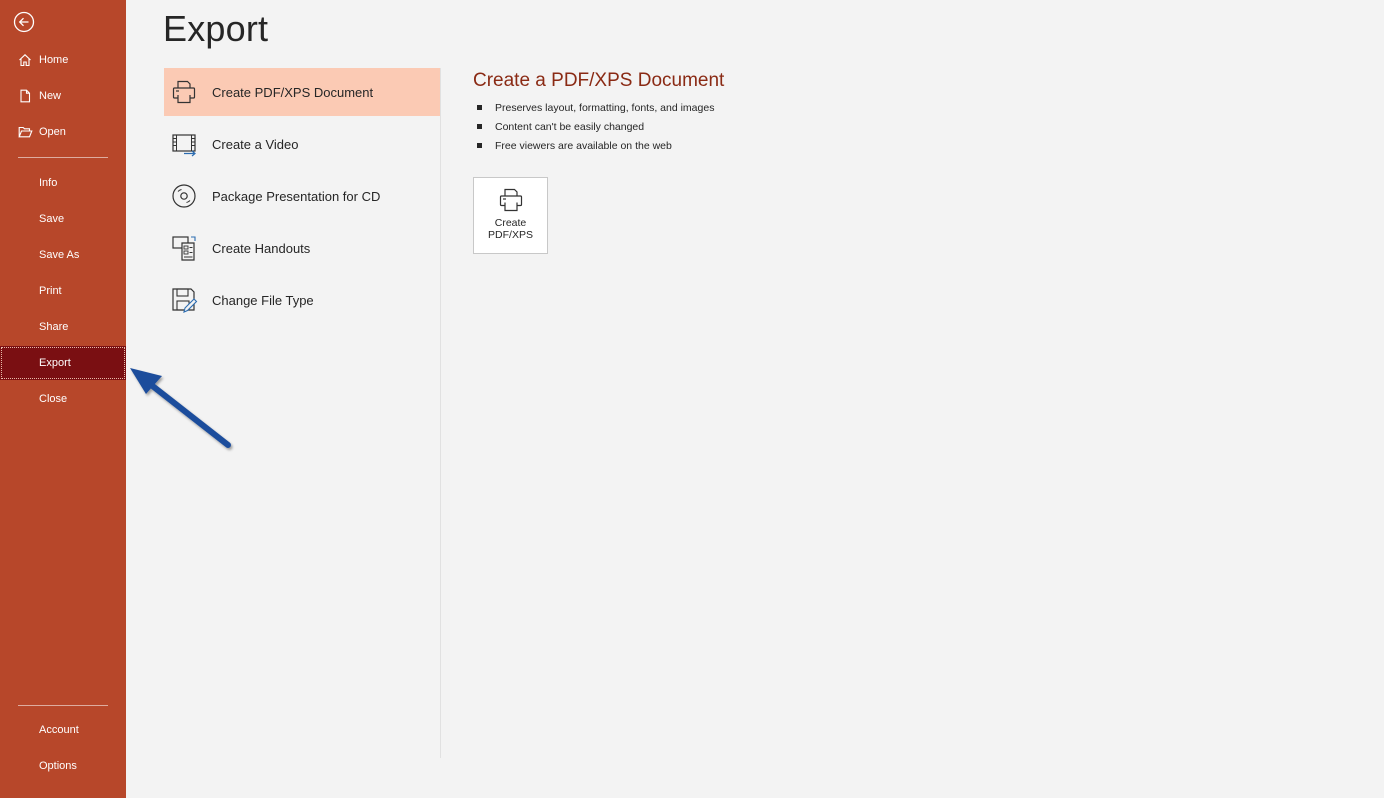 The image size is (1384, 798). I want to click on folder-open-icon, so click(25, 132).